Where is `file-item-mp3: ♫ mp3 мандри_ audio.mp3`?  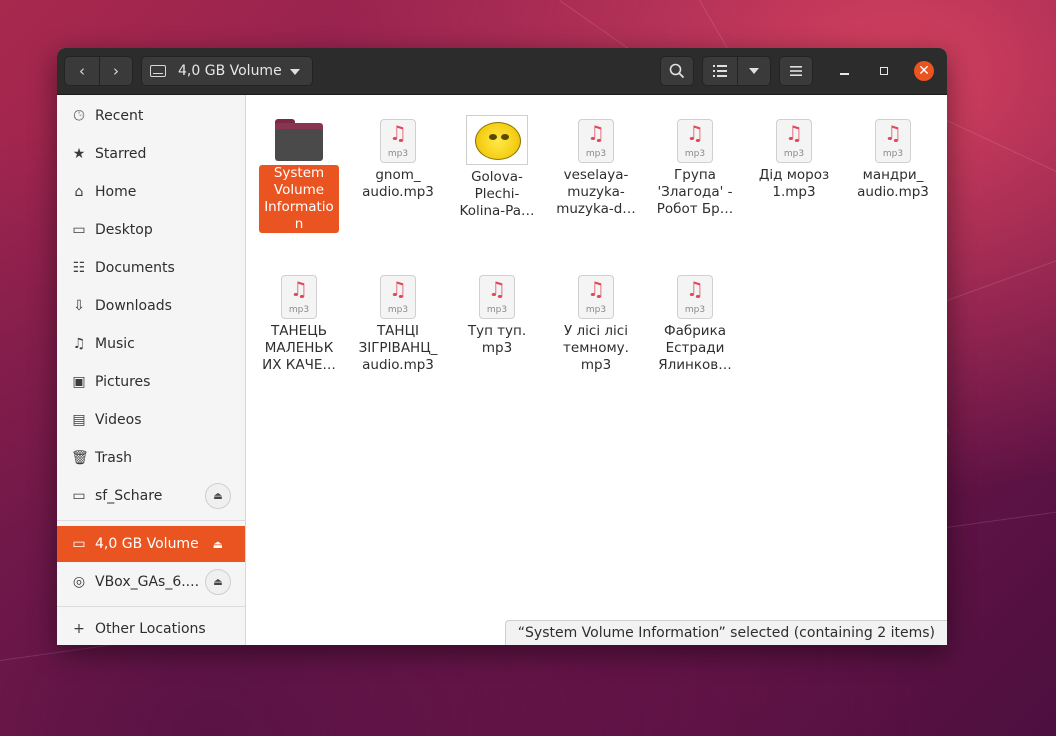
file-item-mp3: ♫ mp3 мандри_ audio.mp3 is located at coordinates (893, 158).